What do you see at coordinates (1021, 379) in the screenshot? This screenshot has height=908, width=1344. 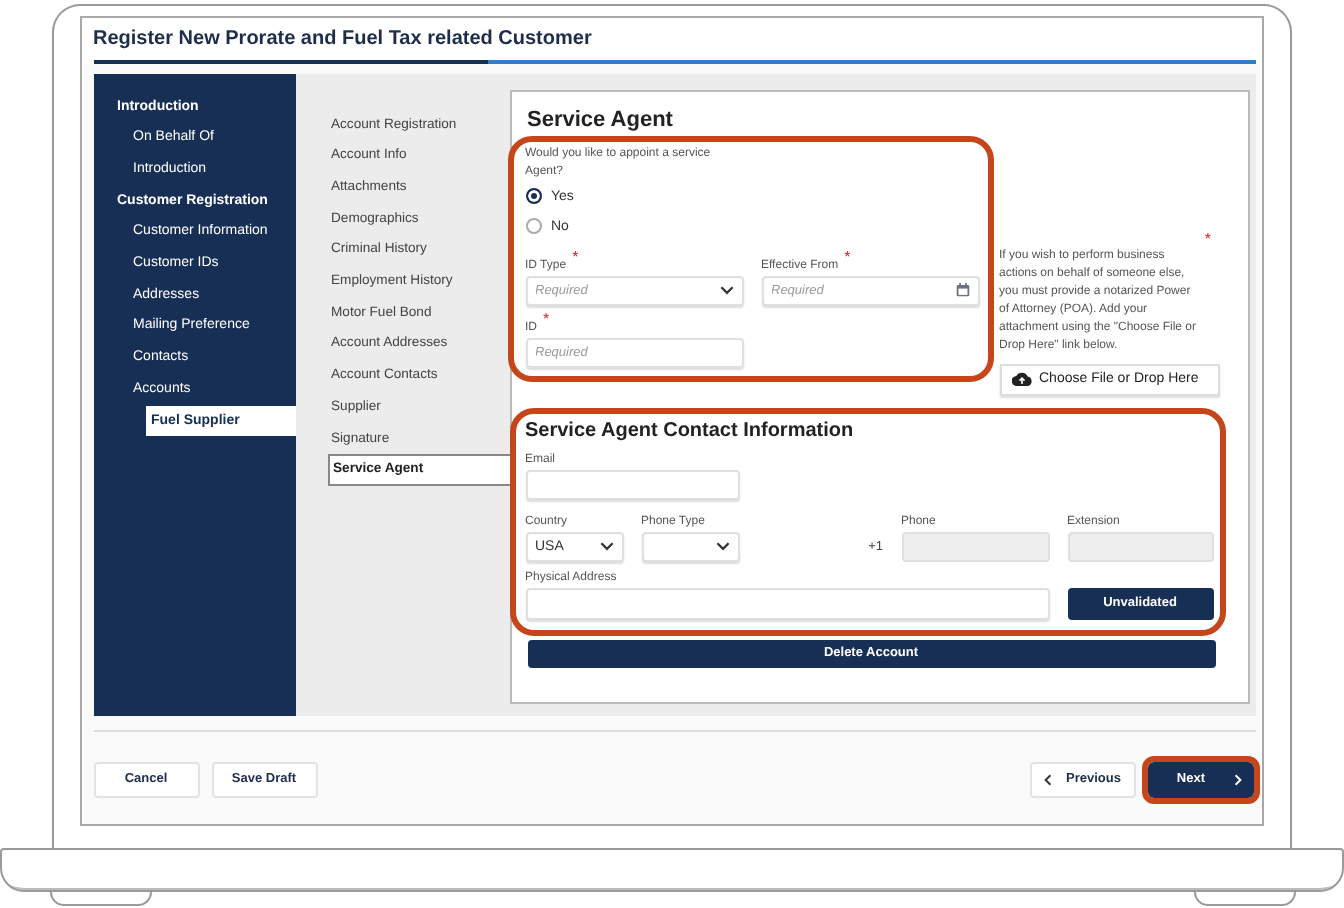 I see `cloud-upload-icon` at bounding box center [1021, 379].